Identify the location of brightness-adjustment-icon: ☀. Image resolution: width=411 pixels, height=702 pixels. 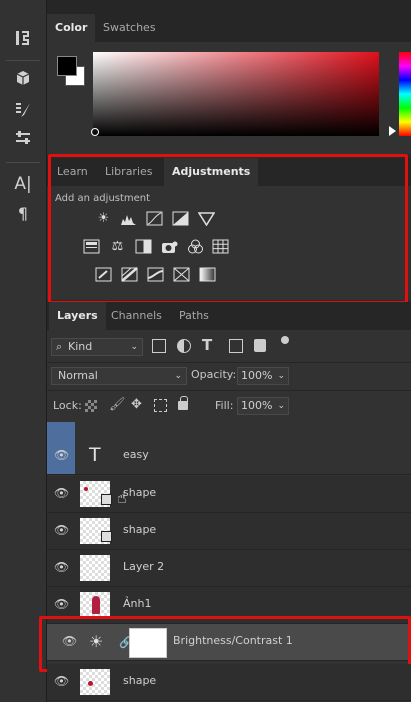
(96, 641).